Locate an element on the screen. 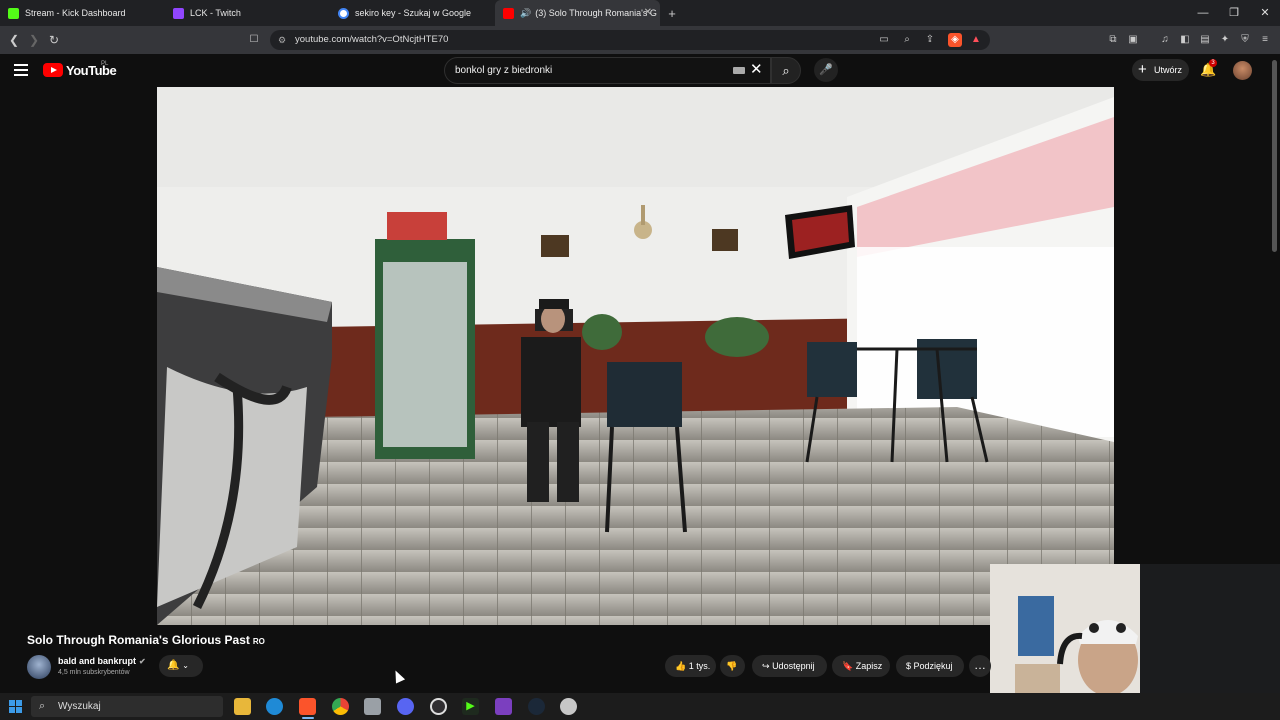  like-button: 👍 1 tys. is located at coordinates (690, 666).